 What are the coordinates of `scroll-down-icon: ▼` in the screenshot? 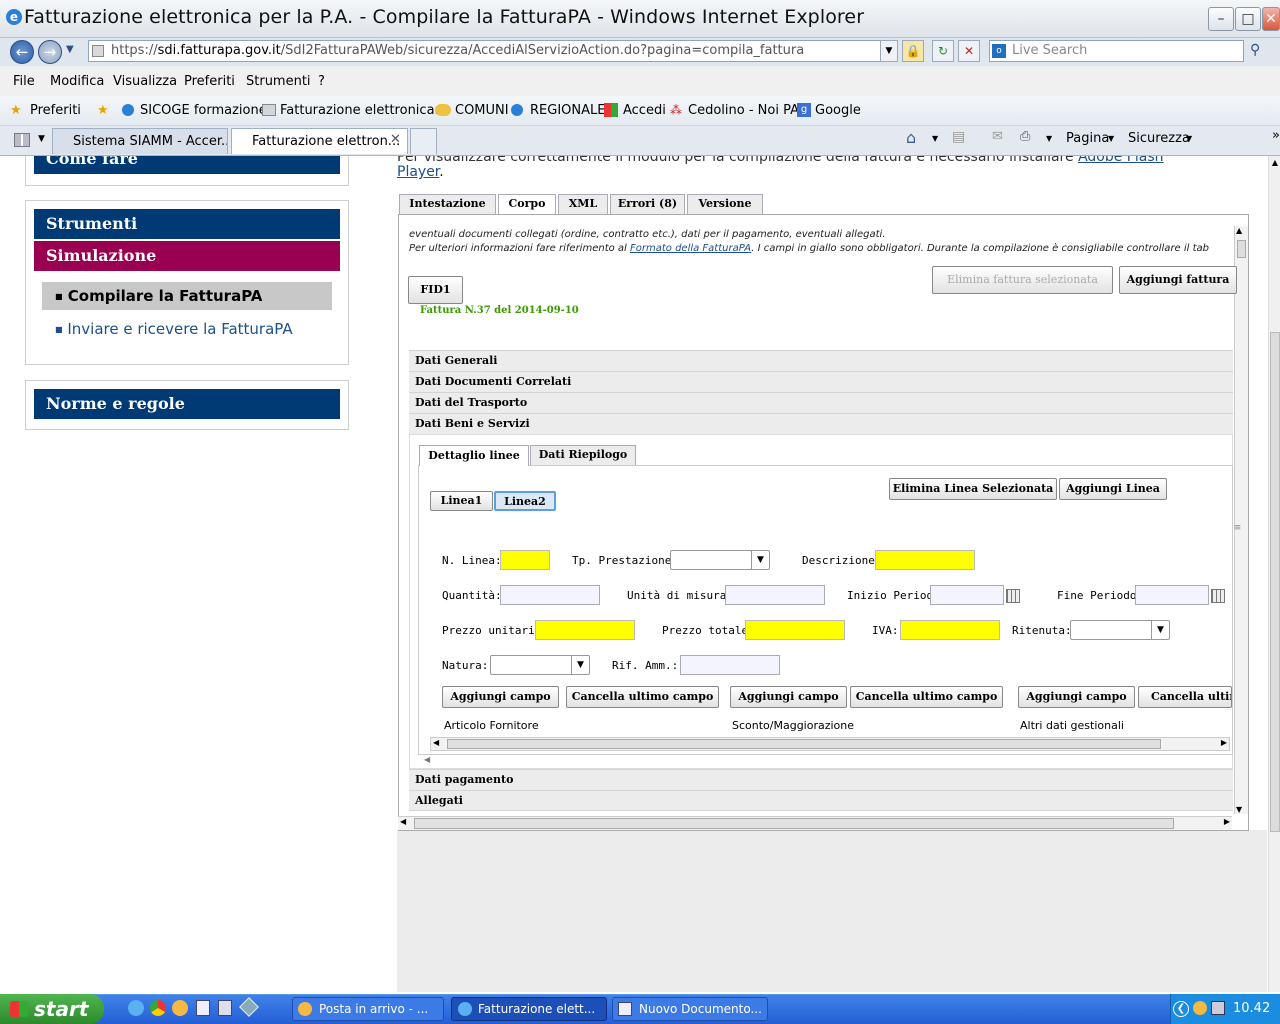 It's located at (1239, 809).